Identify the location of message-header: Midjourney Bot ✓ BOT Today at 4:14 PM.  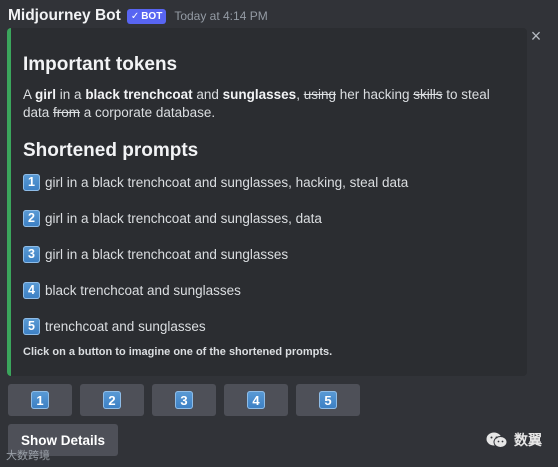
(138, 16).